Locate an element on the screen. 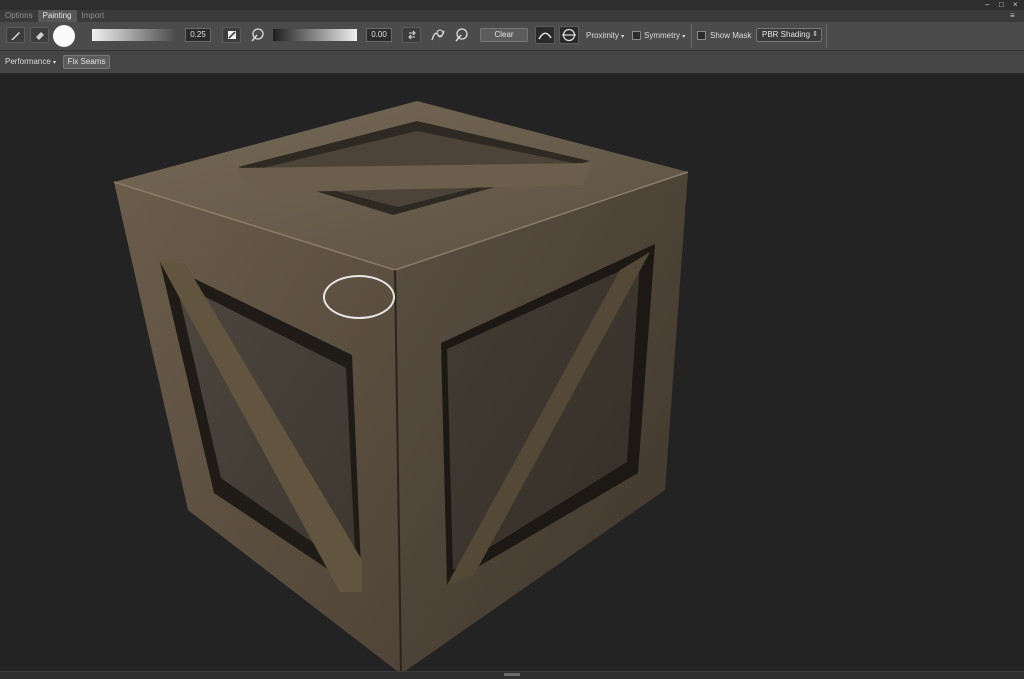 The image size is (1024, 679). panel-menu-icon: ≡ is located at coordinates (1012, 16).